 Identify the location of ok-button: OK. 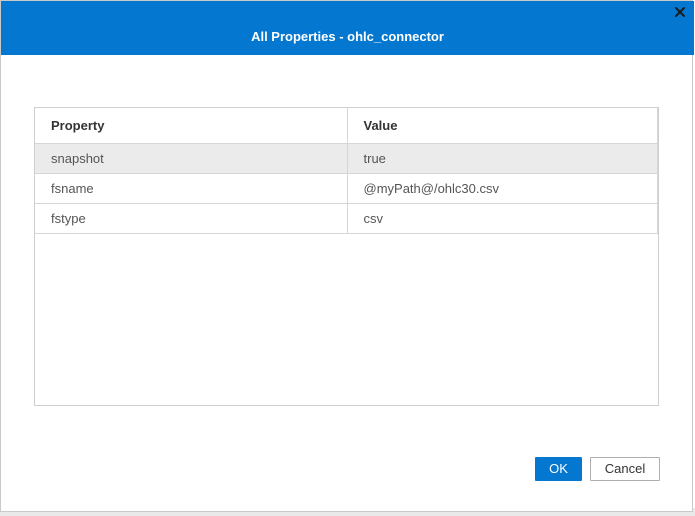
(558, 469).